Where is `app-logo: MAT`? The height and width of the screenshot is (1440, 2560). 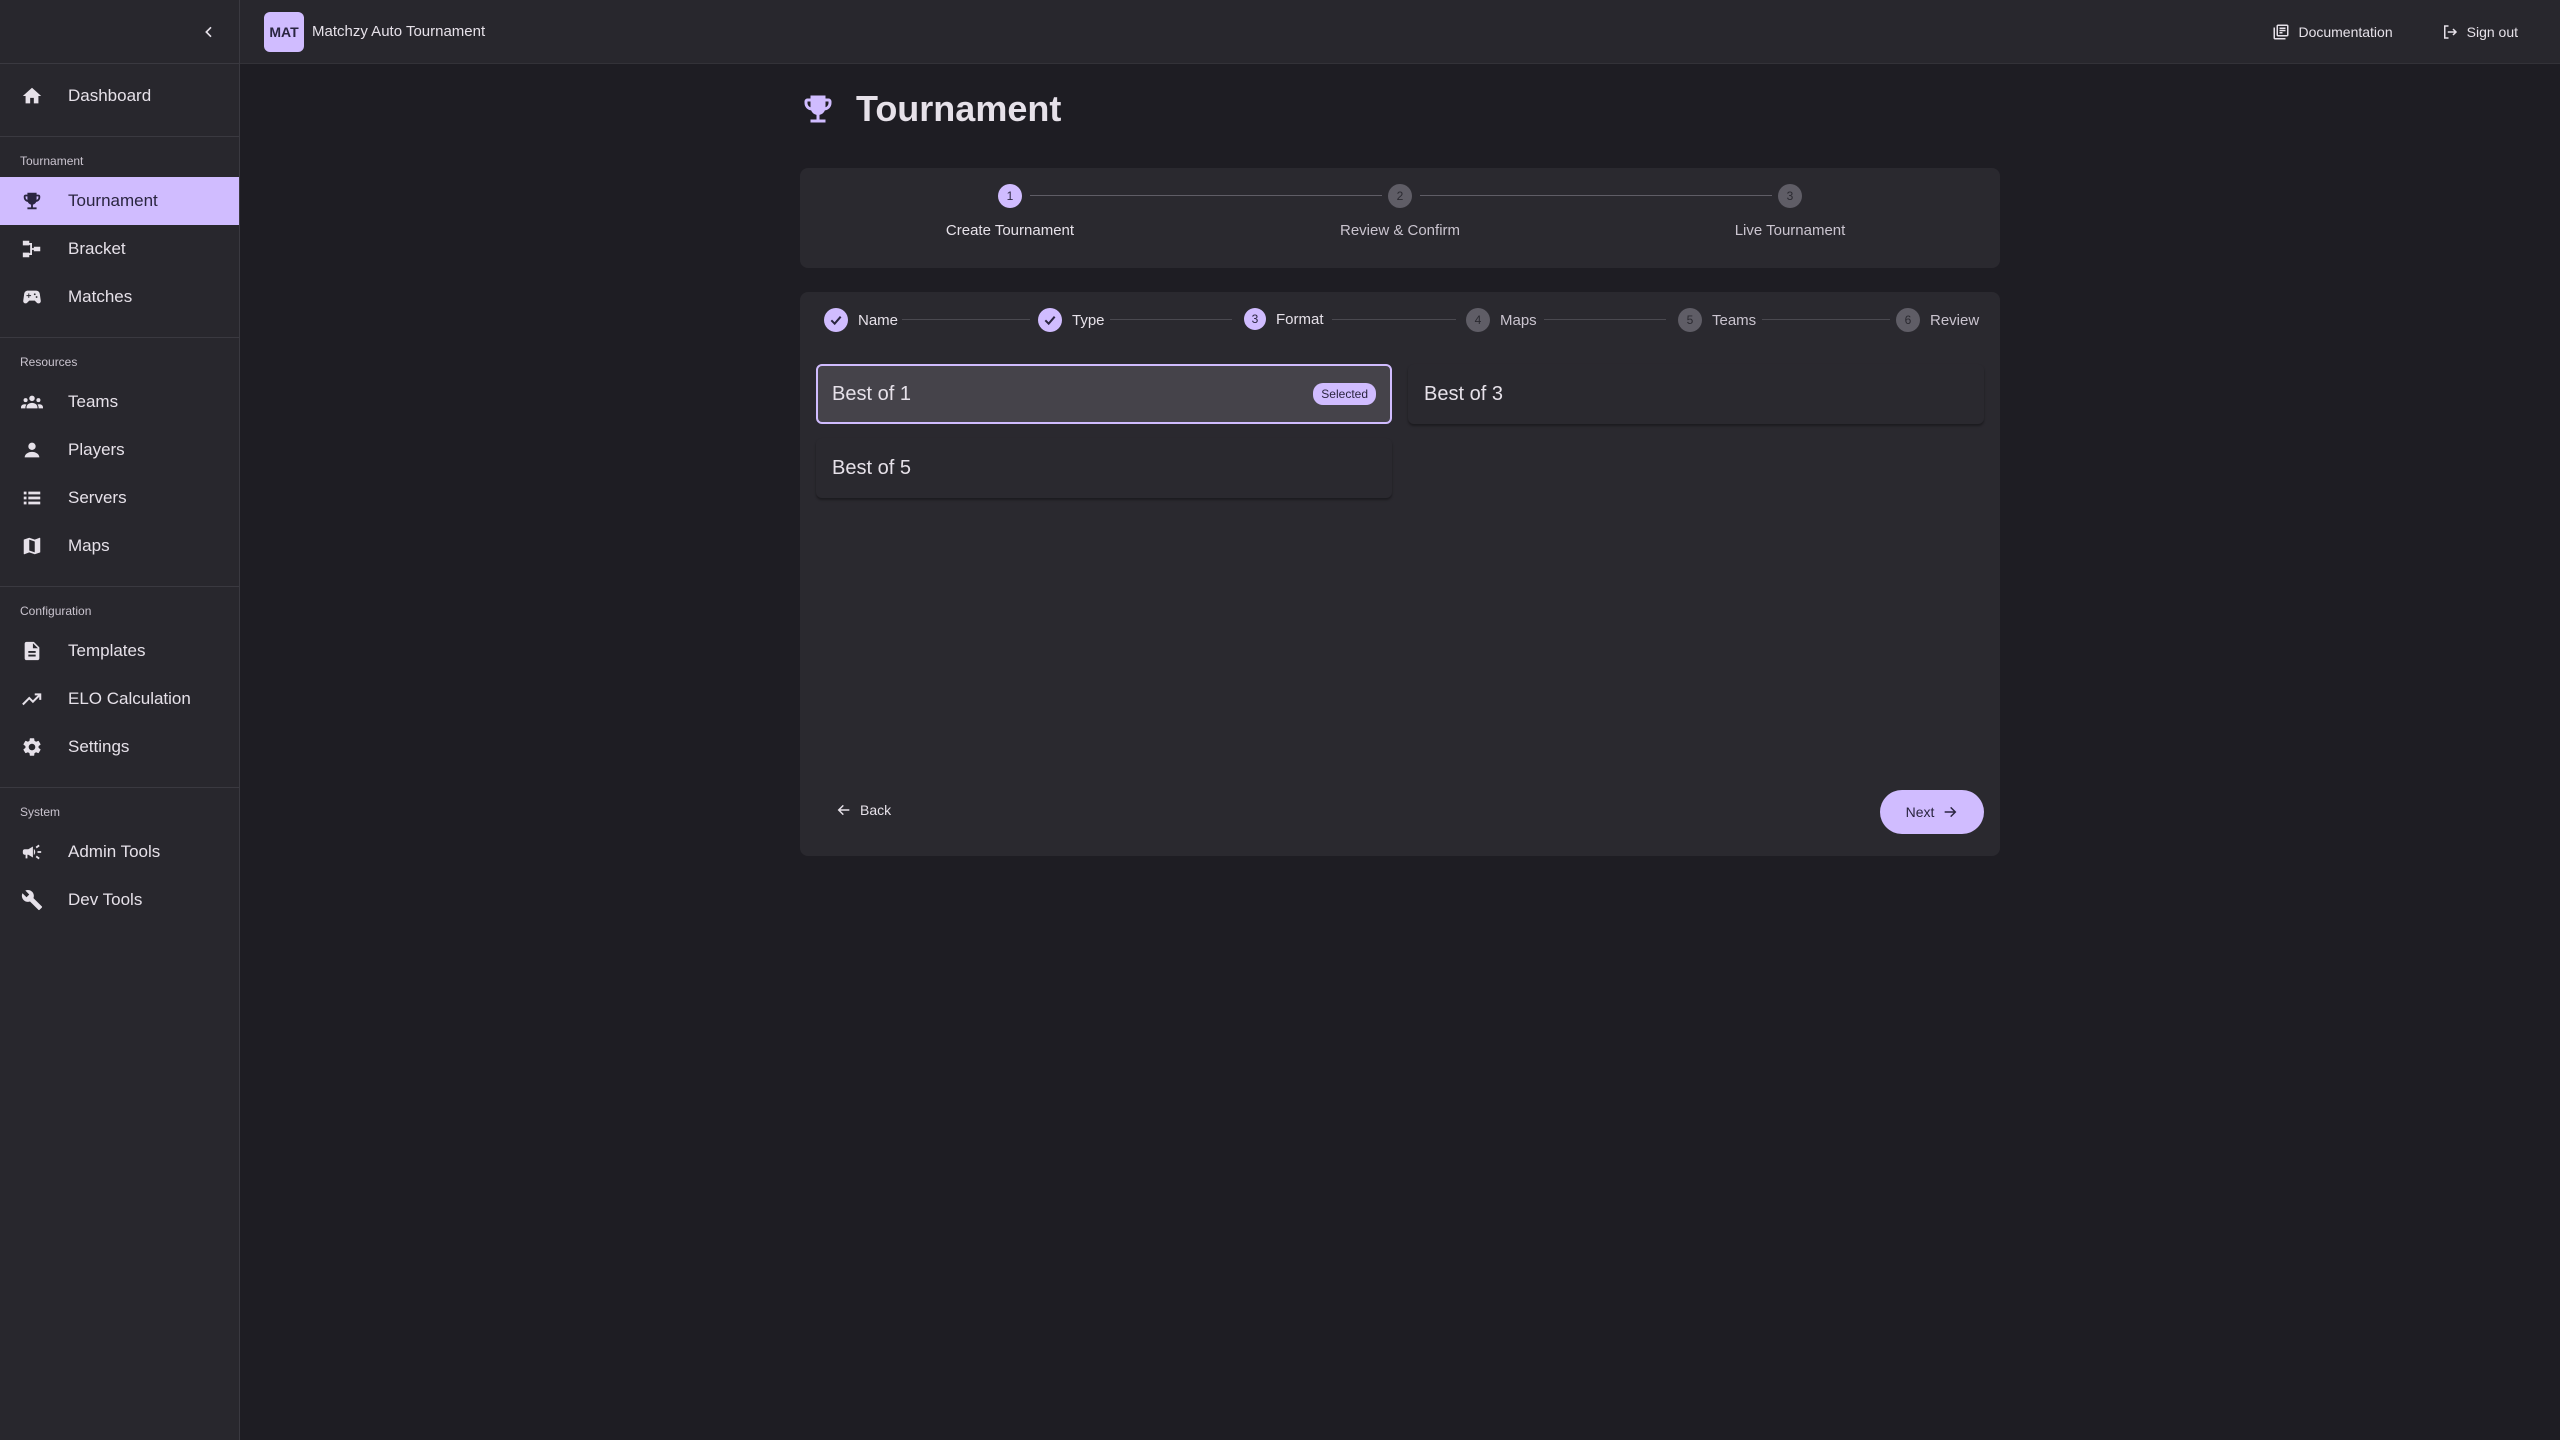
app-logo: MAT is located at coordinates (284, 31).